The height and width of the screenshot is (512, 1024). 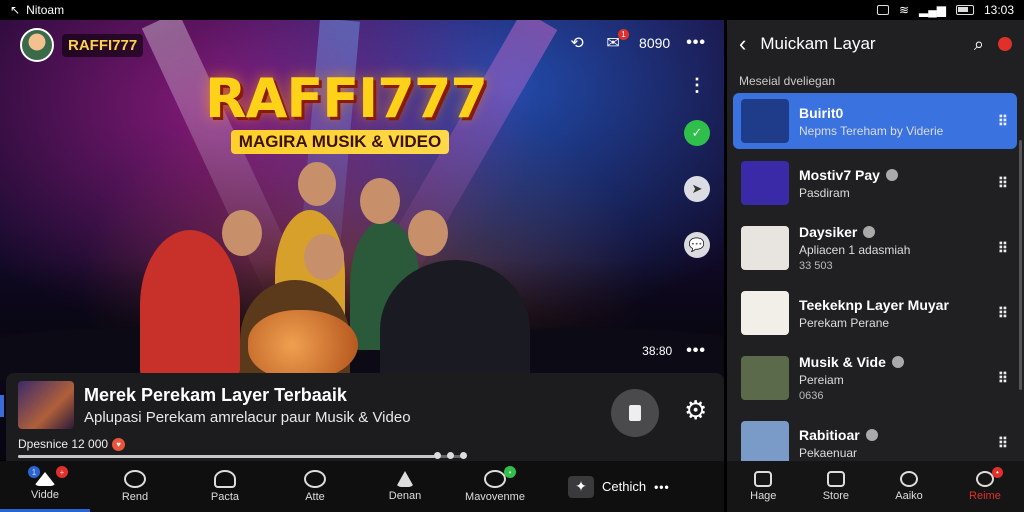 What do you see at coordinates (985, 496) in the screenshot?
I see `panel-nav-label: Reime` at bounding box center [985, 496].